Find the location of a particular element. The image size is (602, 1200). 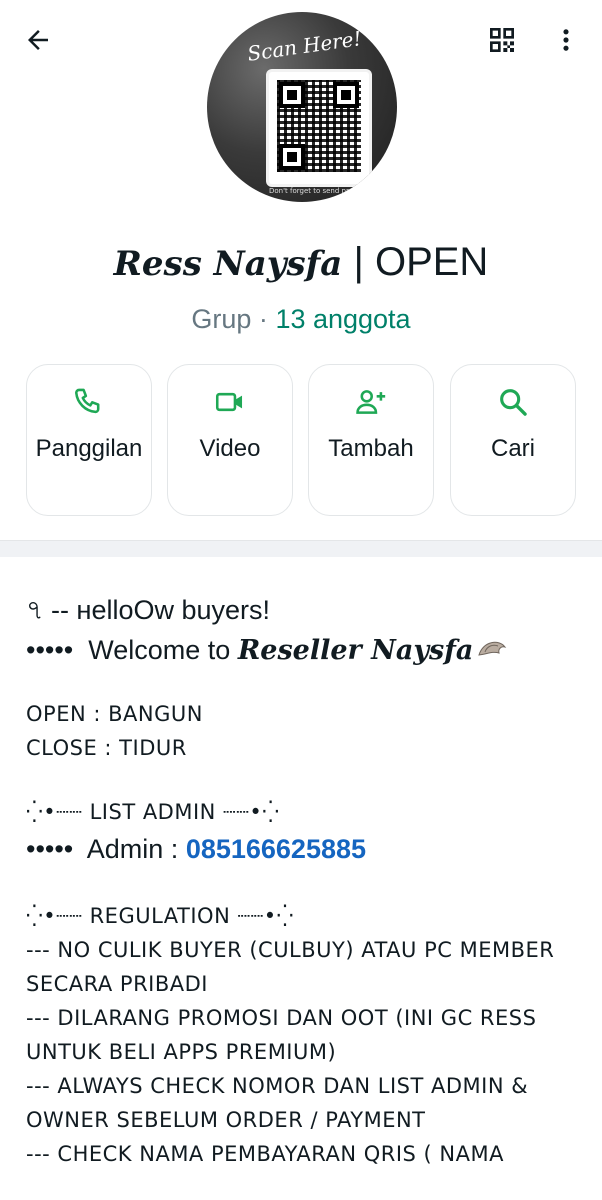

group-avatar: Scan Here! Don't forget to send proof is located at coordinates (302, 107).